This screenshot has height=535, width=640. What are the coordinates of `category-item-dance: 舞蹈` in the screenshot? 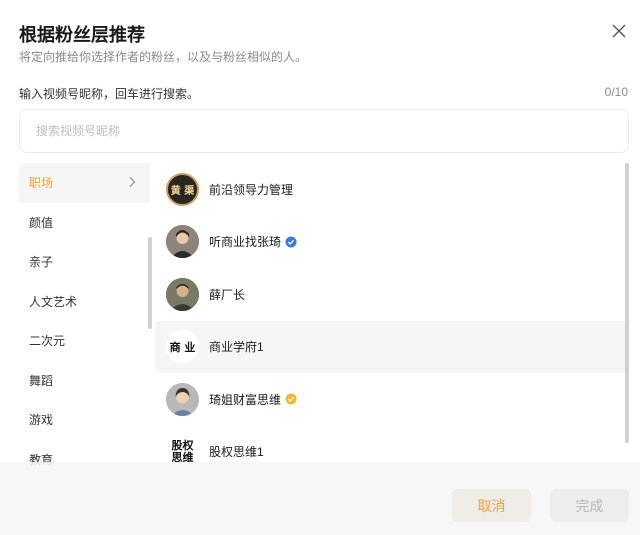 It's located at (84, 381).